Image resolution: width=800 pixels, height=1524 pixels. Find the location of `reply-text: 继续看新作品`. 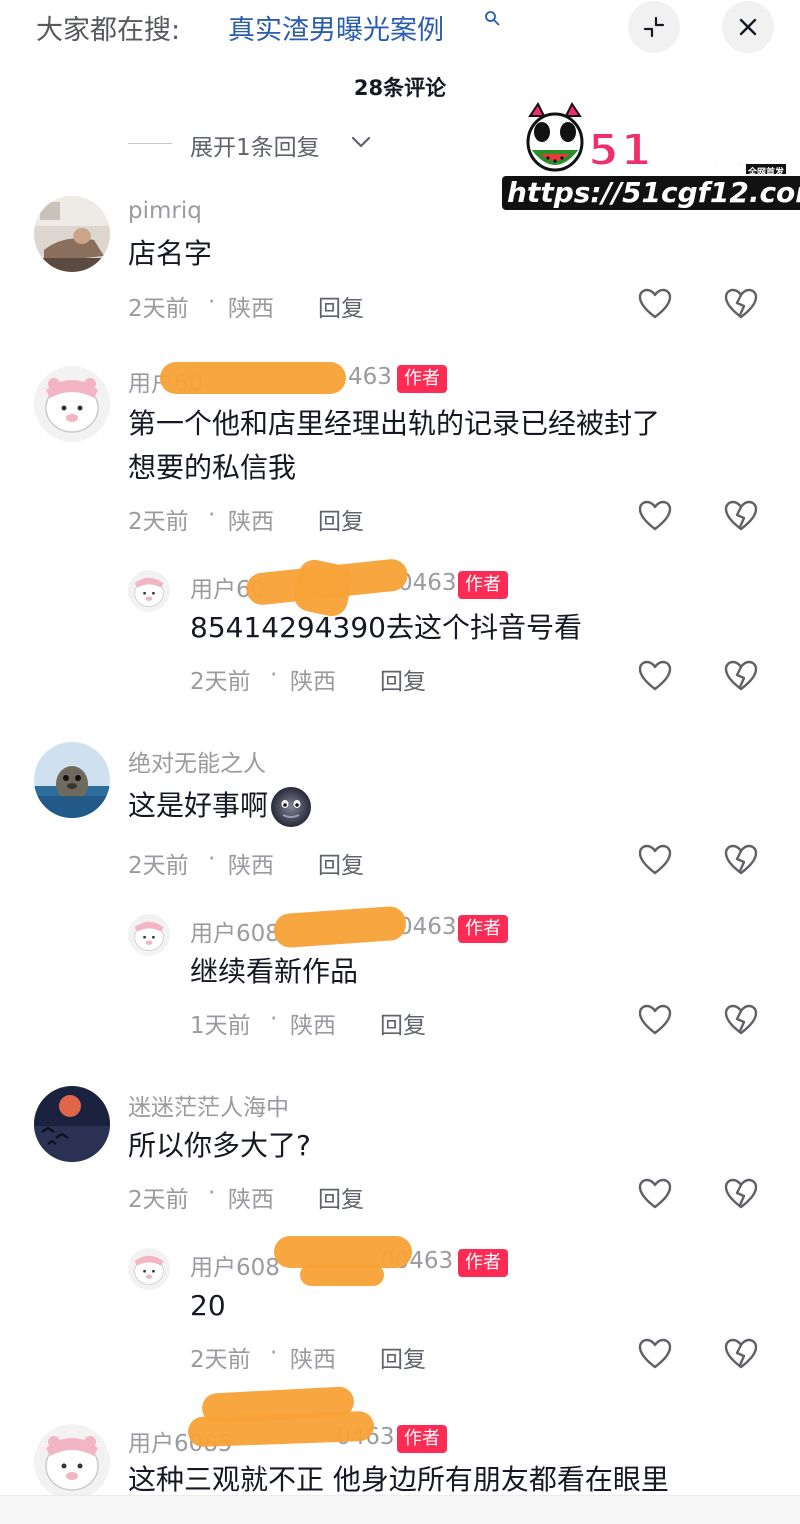

reply-text: 继续看新作品 is located at coordinates (274, 971).